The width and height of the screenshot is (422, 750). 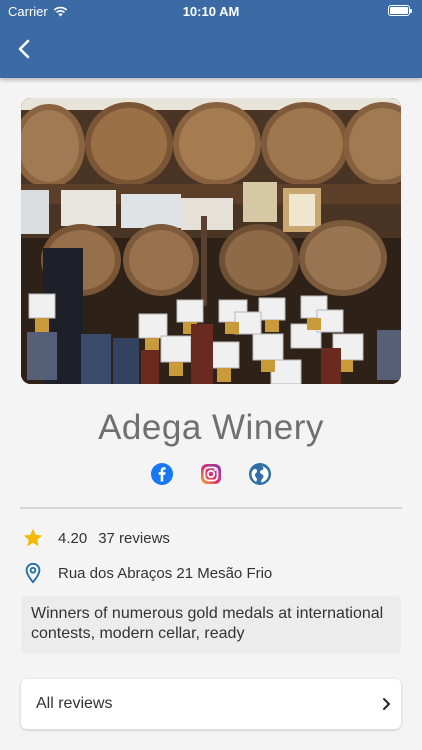 I want to click on section-divider, so click(x=211, y=508).